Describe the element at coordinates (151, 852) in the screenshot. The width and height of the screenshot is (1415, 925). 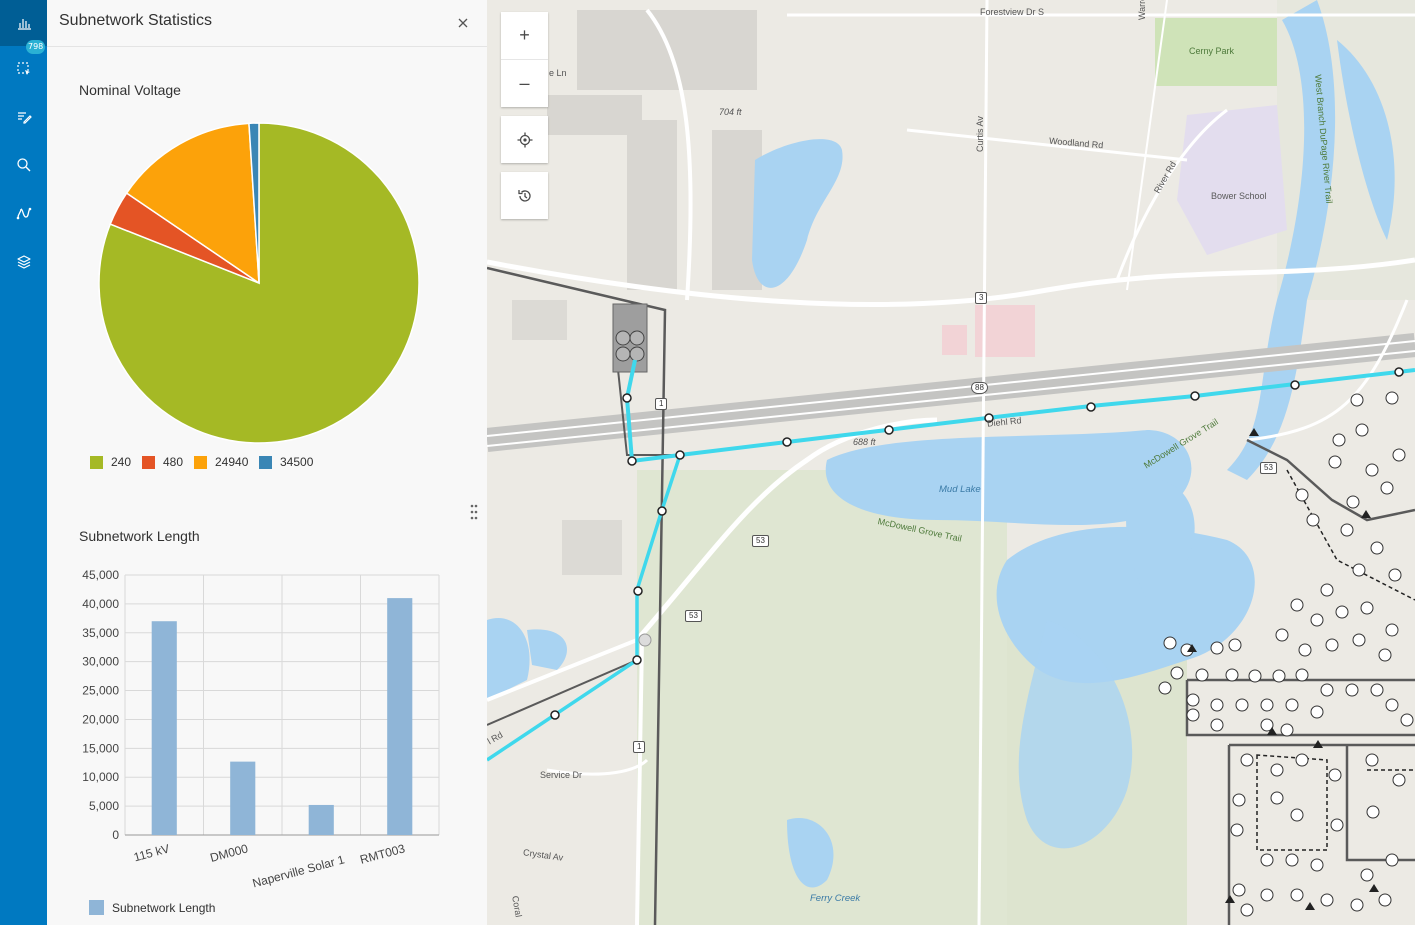
I see `x-tick-label: 115 kV` at that location.